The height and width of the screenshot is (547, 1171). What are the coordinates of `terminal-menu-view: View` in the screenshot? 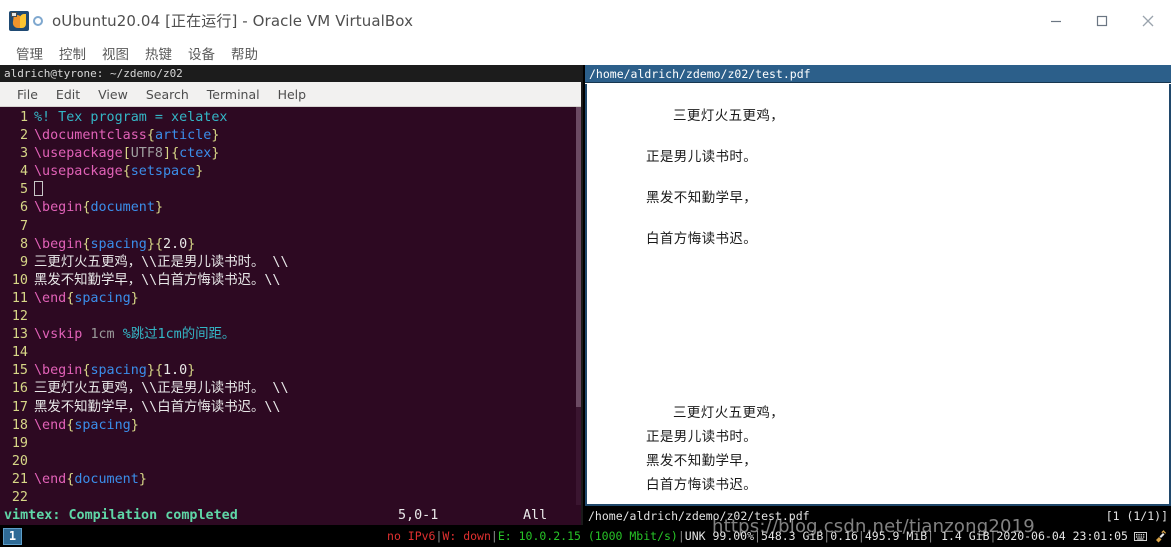 It's located at (113, 94).